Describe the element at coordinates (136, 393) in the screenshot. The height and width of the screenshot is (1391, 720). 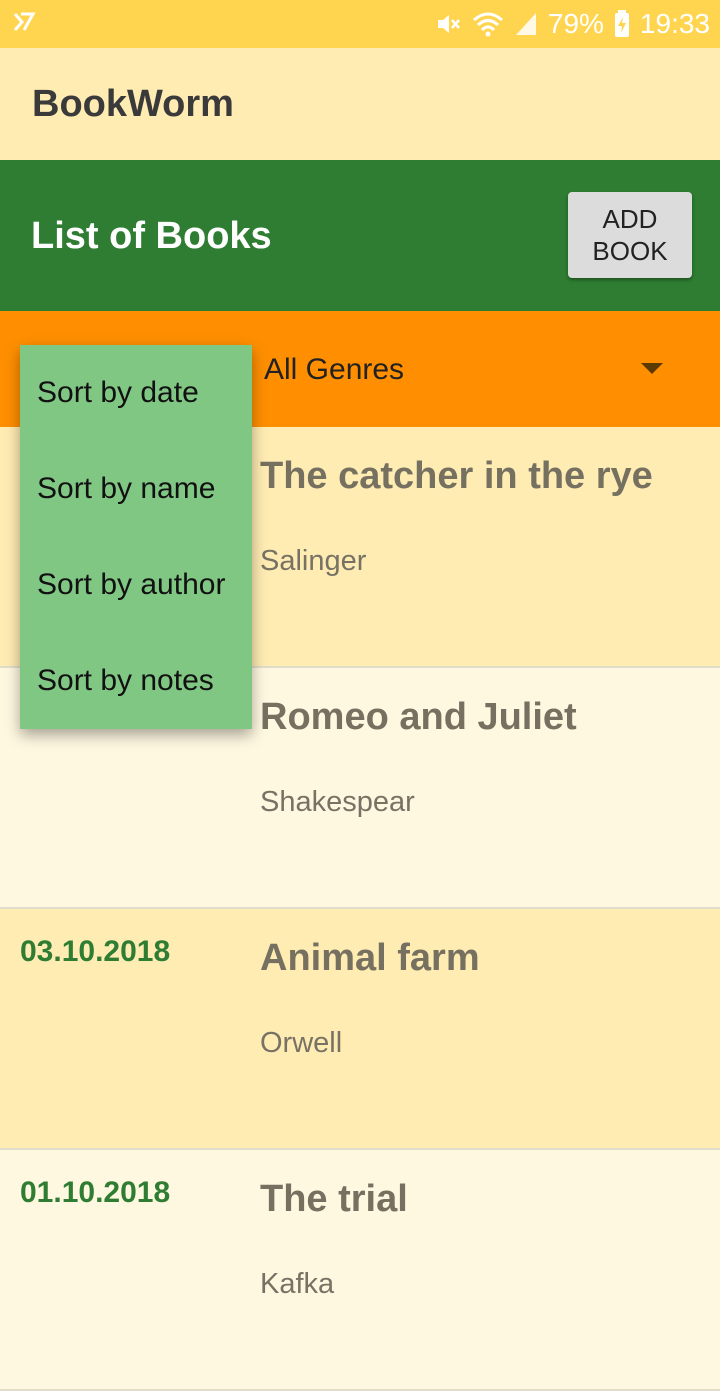
I see `sort-by-date-option: Sort by date` at that location.